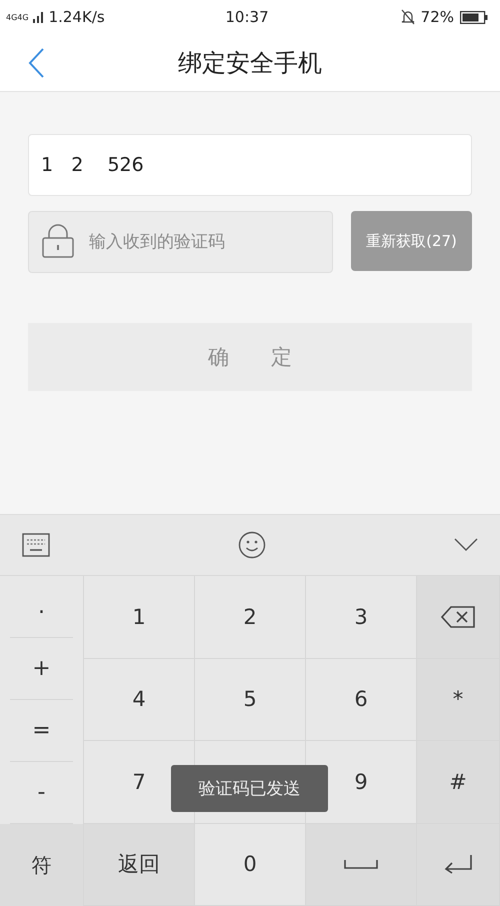 This screenshot has height=906, width=500. What do you see at coordinates (250, 63) in the screenshot?
I see `page-title: 绑定安全手机` at bounding box center [250, 63].